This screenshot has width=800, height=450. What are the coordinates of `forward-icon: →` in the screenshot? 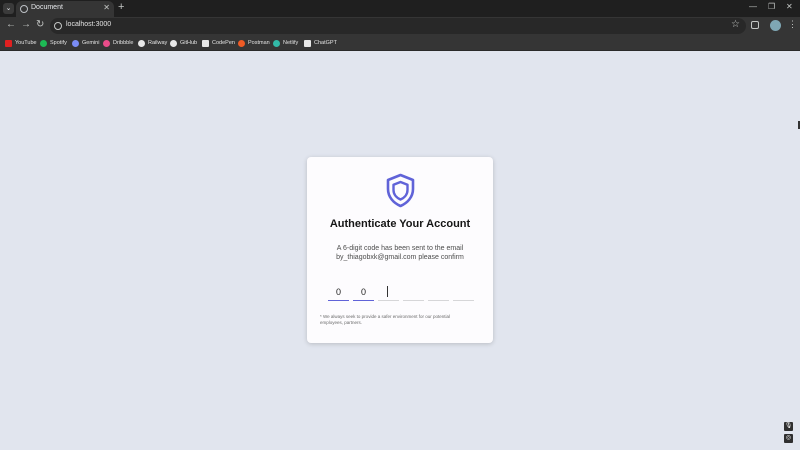 It's located at (26, 24).